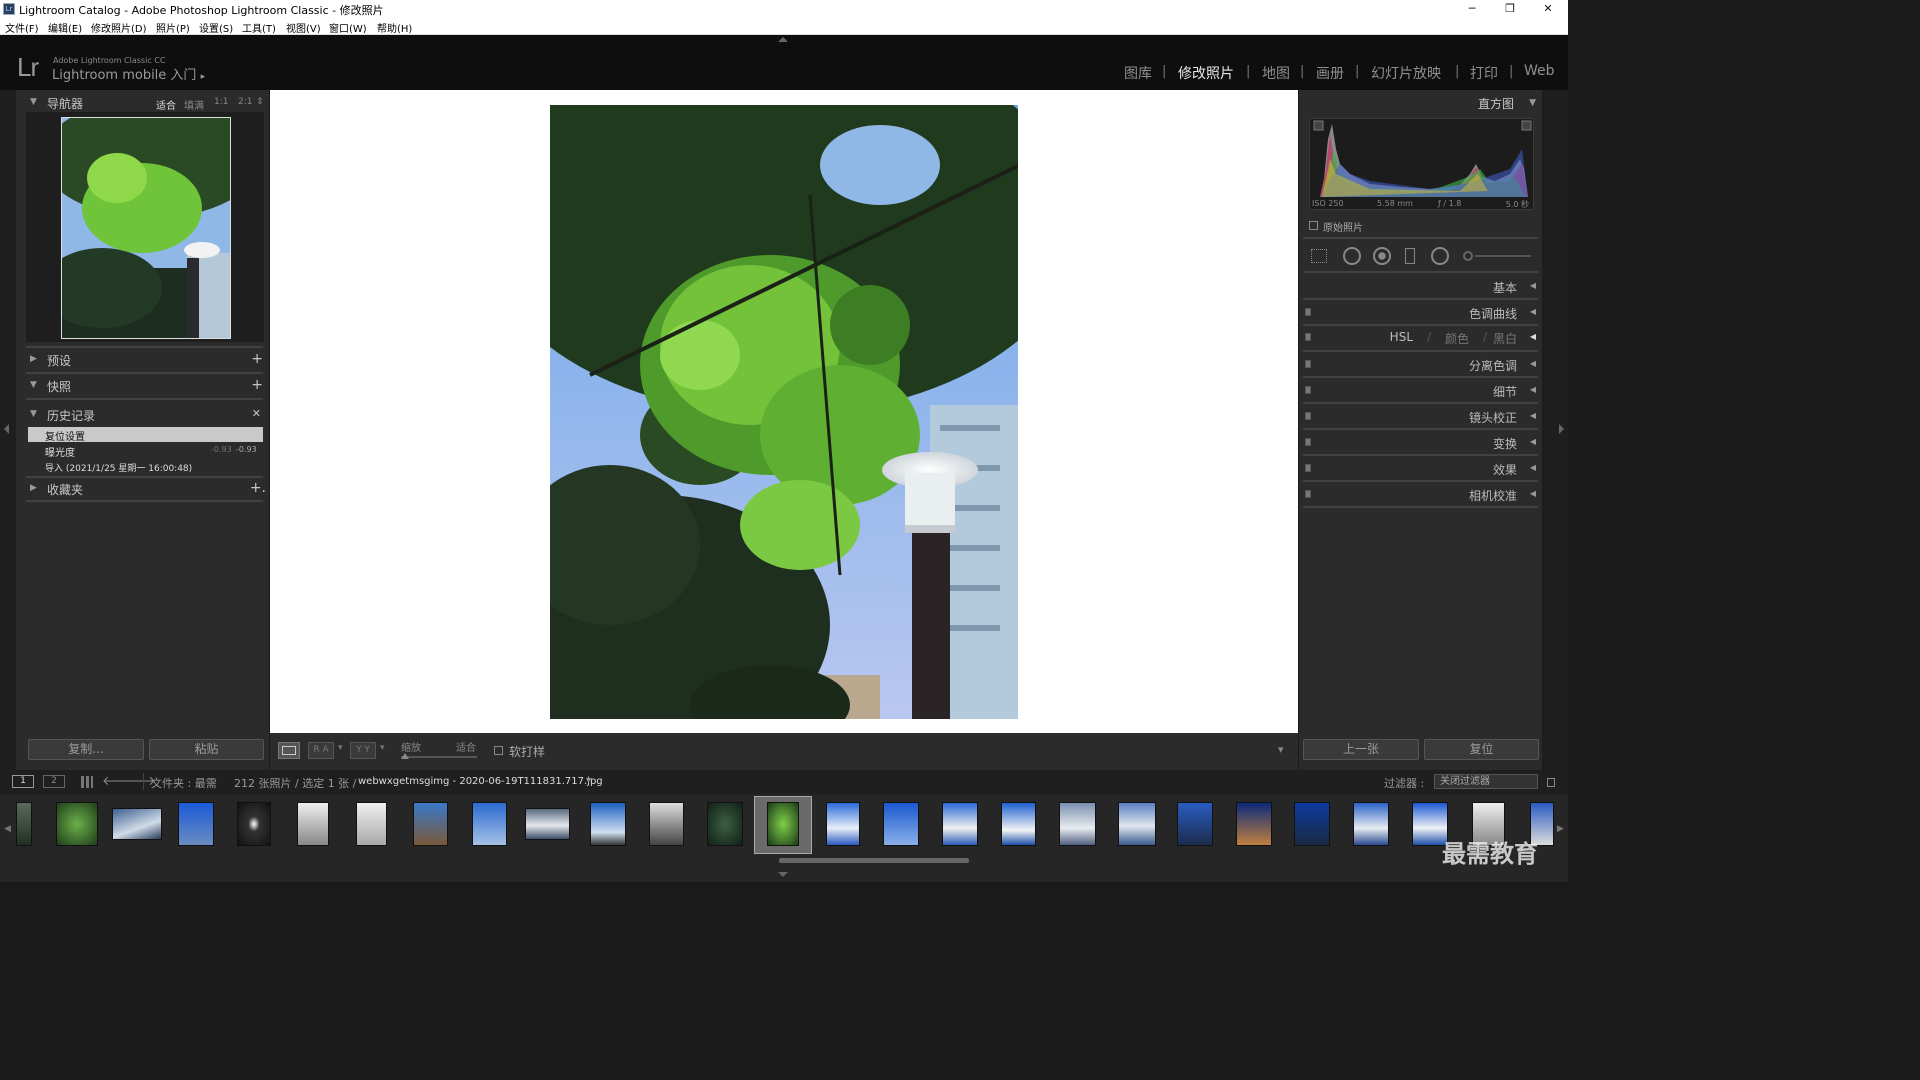  What do you see at coordinates (289, 750) in the screenshot?
I see `loupe-view-button` at bounding box center [289, 750].